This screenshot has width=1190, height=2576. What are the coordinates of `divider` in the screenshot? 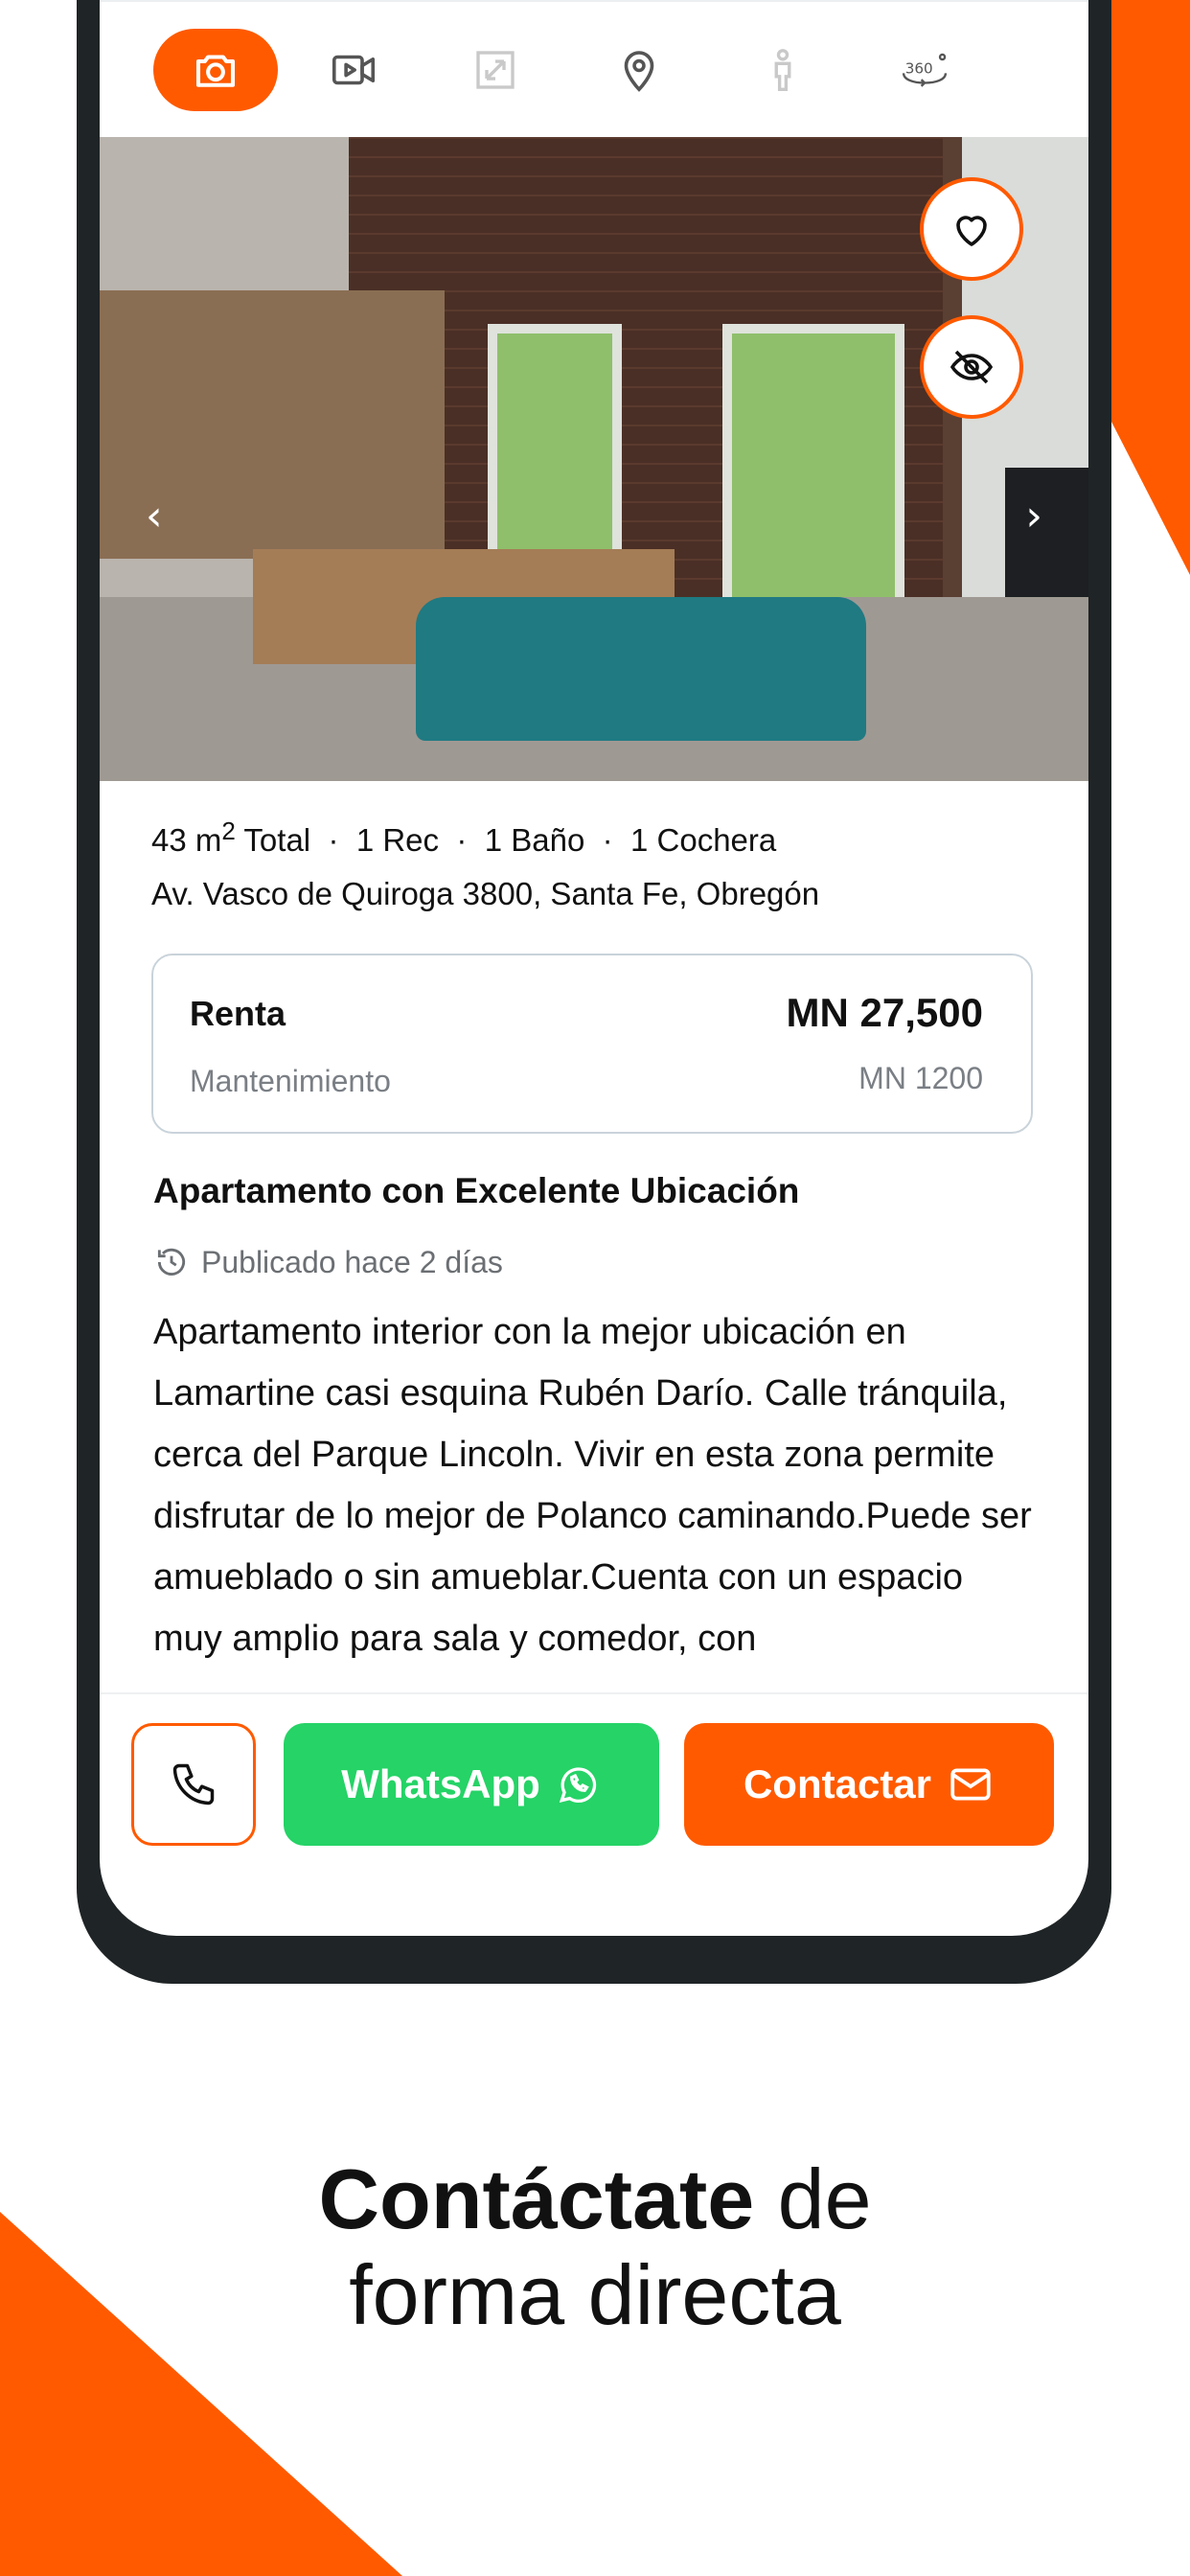 It's located at (594, 1).